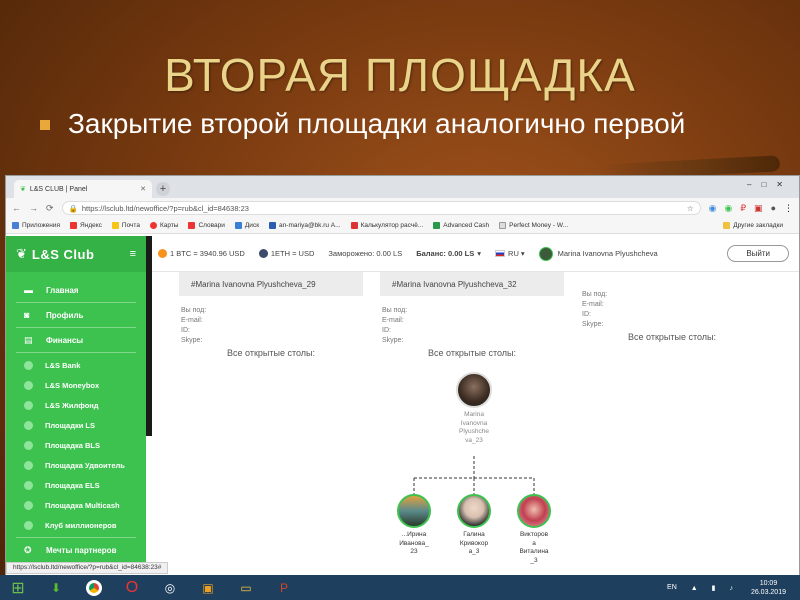 This screenshot has width=800, height=600. Describe the element at coordinates (28, 339) in the screenshot. I see `wallet-icon: ▤` at that location.